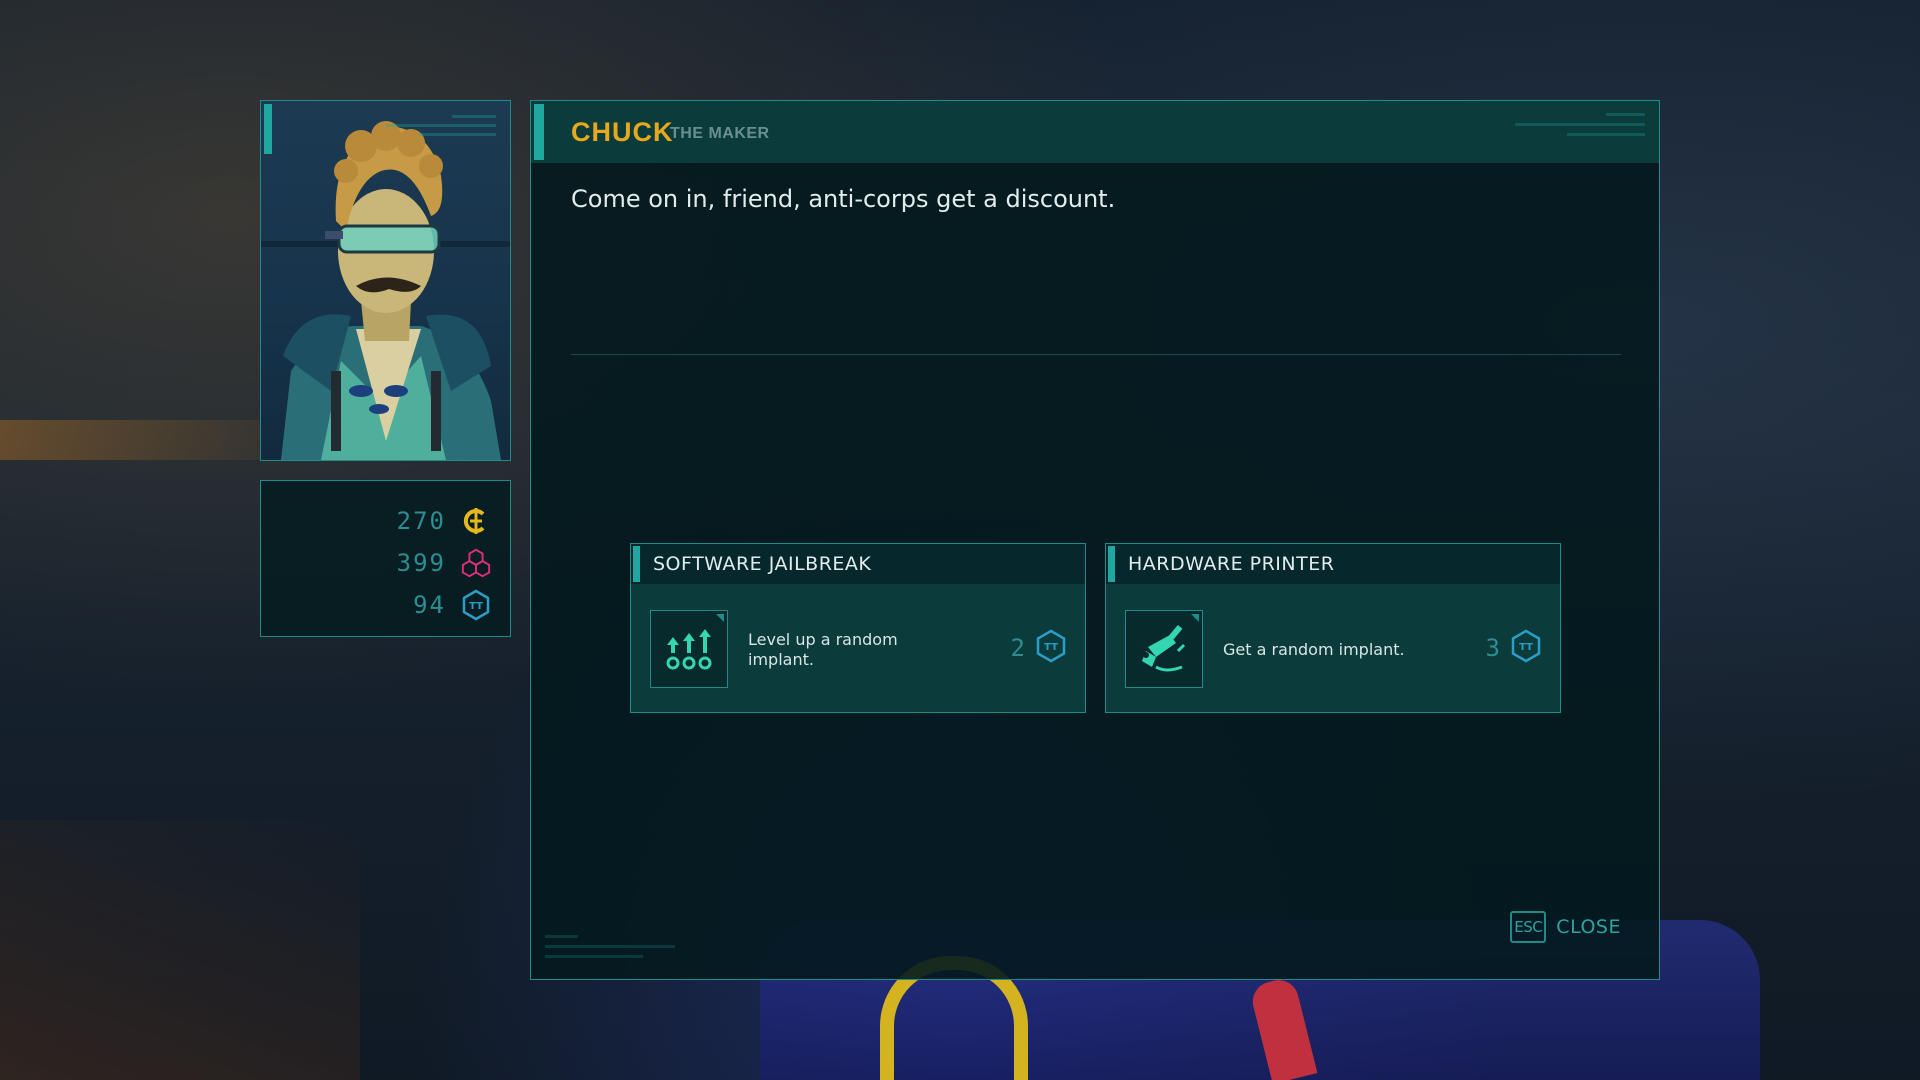 The height and width of the screenshot is (1080, 1920). What do you see at coordinates (268, 129) in the screenshot?
I see `portrait-accent-bar` at bounding box center [268, 129].